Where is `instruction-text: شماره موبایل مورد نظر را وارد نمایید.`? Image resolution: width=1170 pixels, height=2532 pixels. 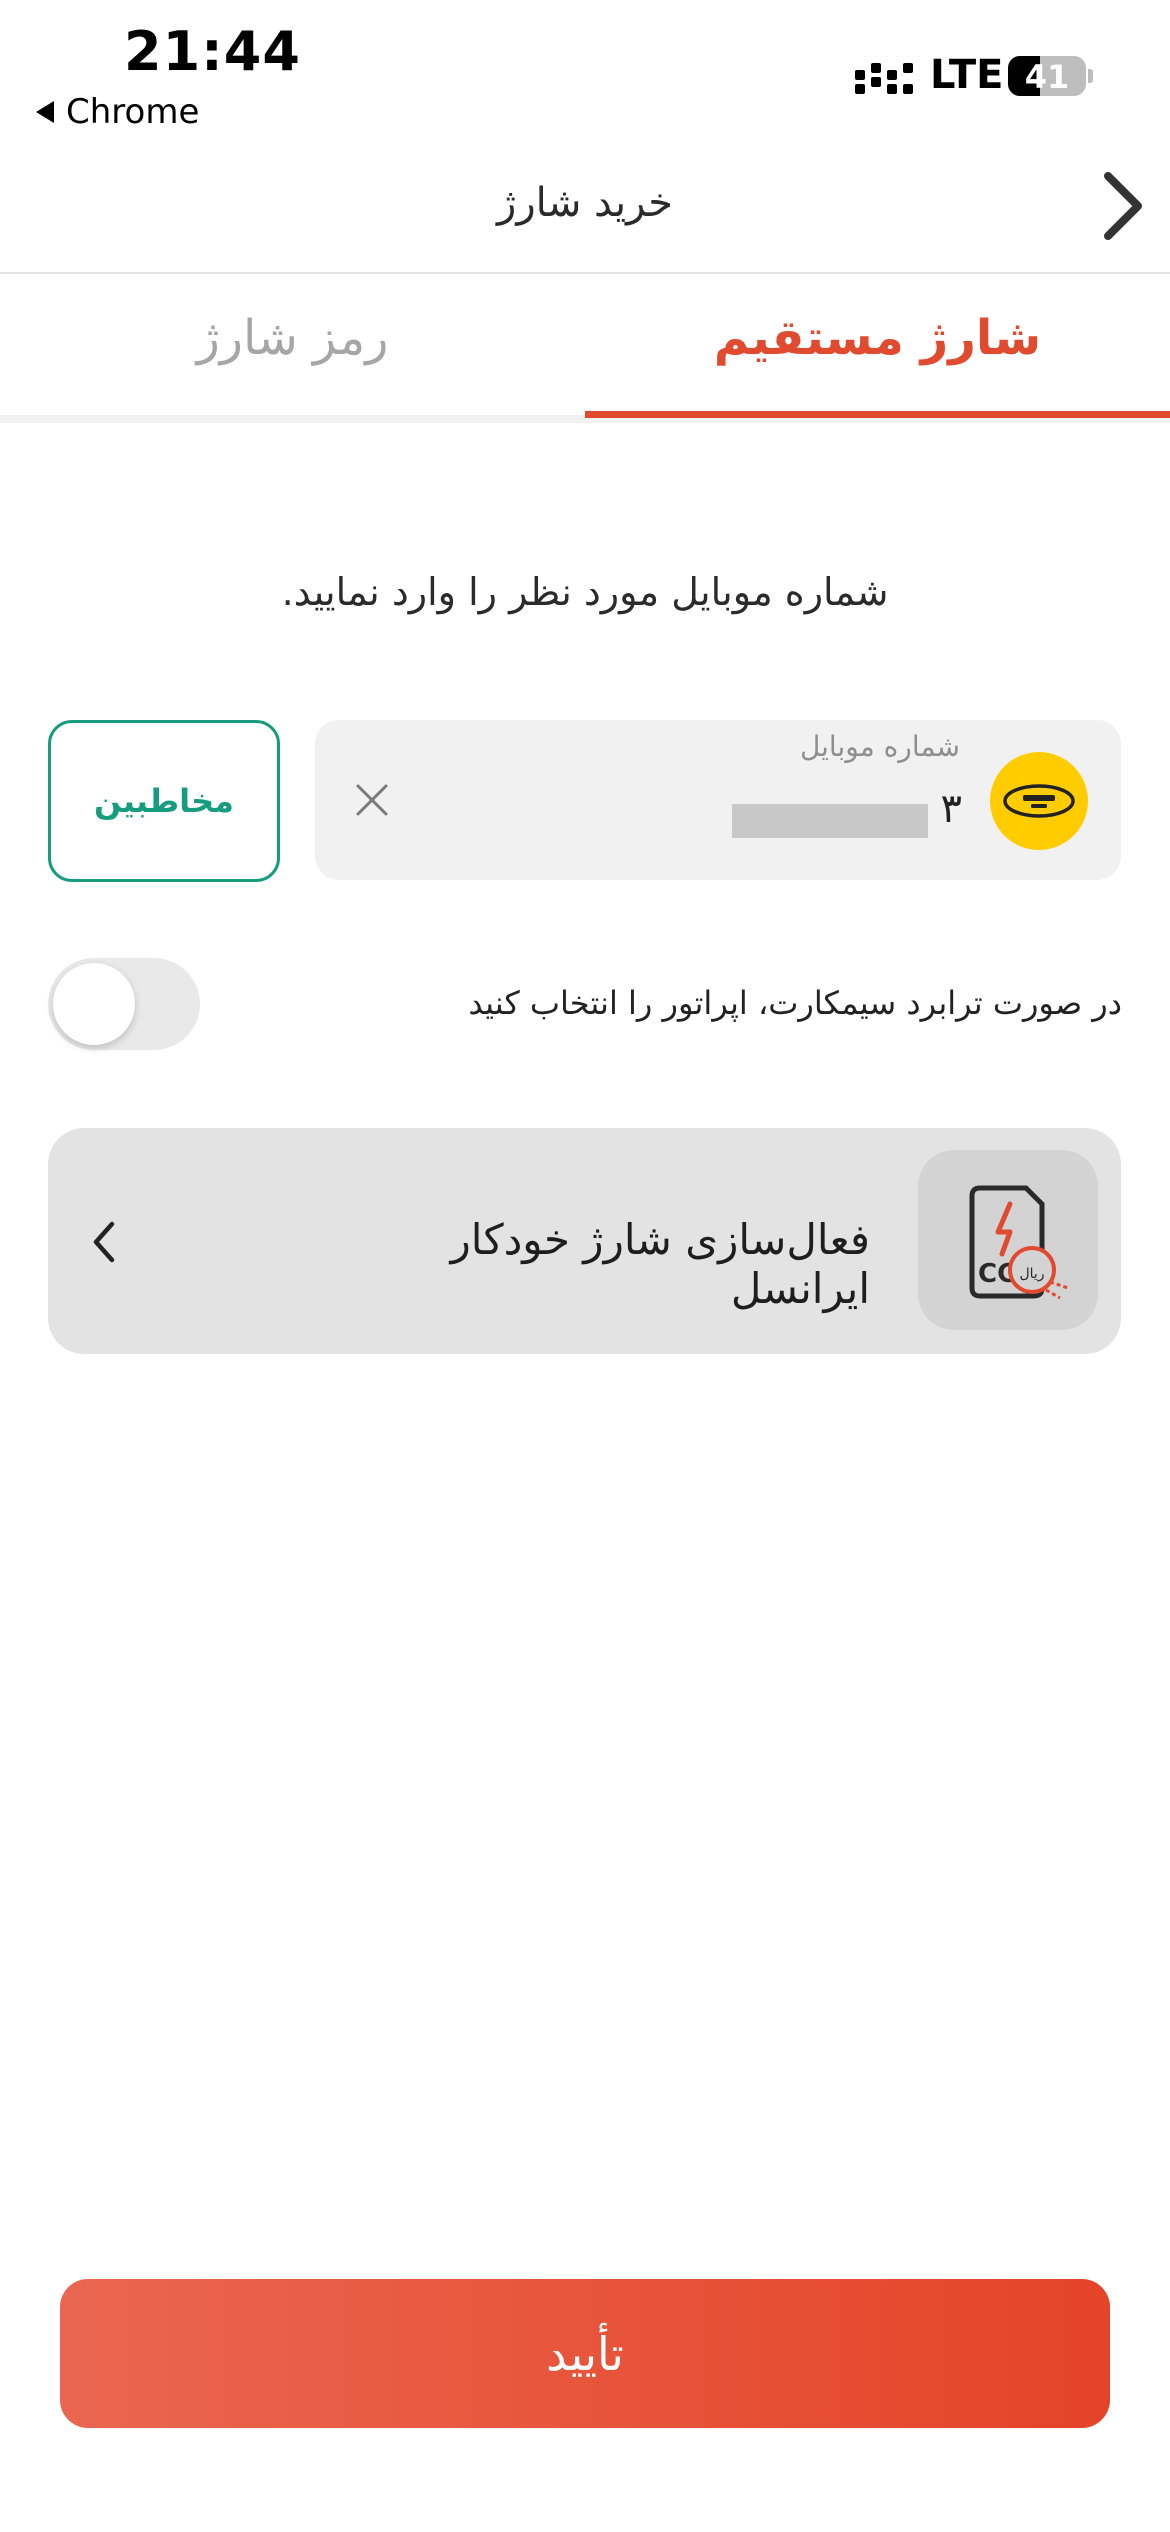 instruction-text: شماره موبایل مورد نظر را وارد نمایید. is located at coordinates (585, 592).